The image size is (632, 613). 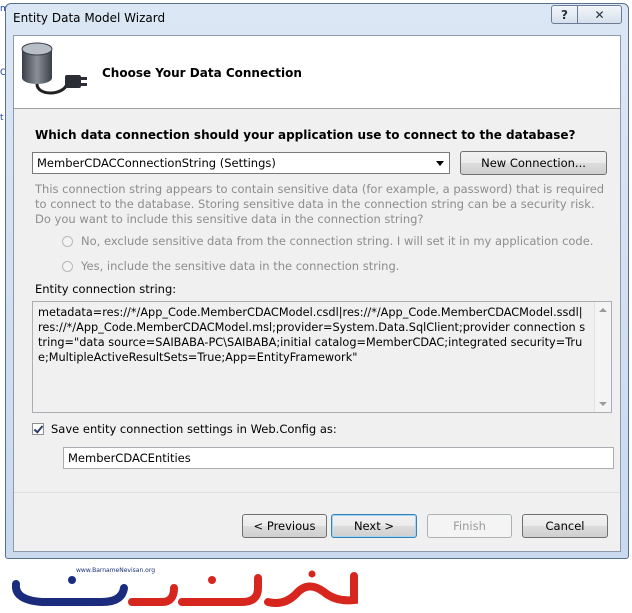 I want to click on help-button: ?, so click(x=564, y=14).